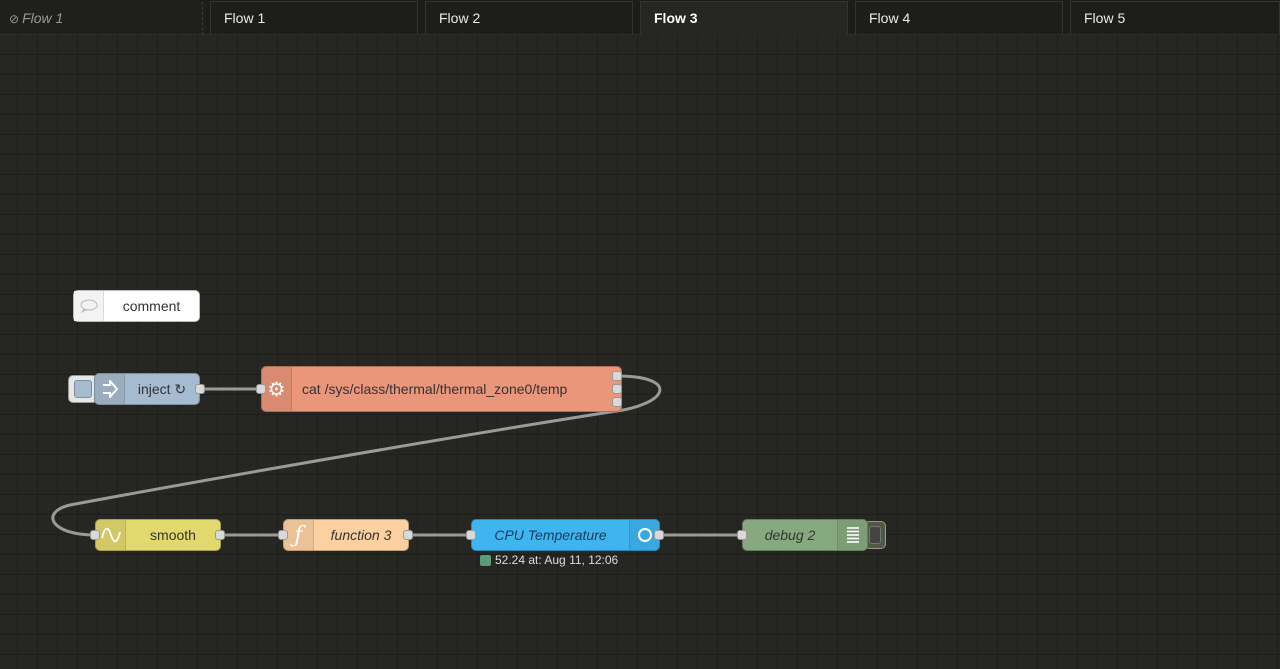  I want to click on gear-icon: ⚙, so click(277, 389).